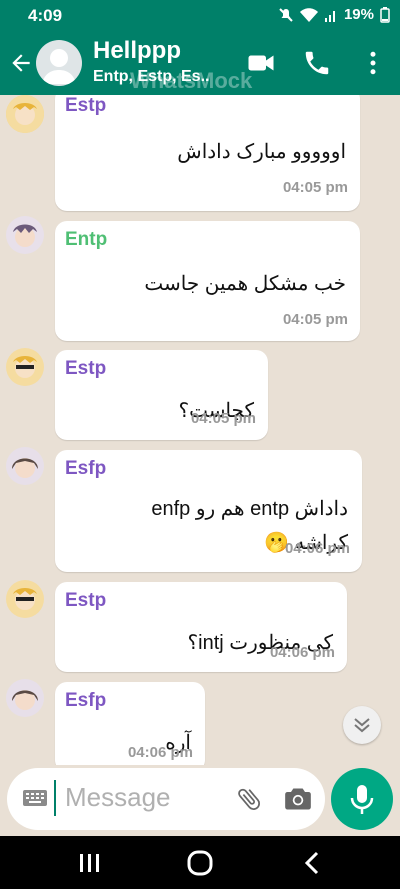 The height and width of the screenshot is (889, 400). What do you see at coordinates (55, 798) in the screenshot?
I see `text-caret` at bounding box center [55, 798].